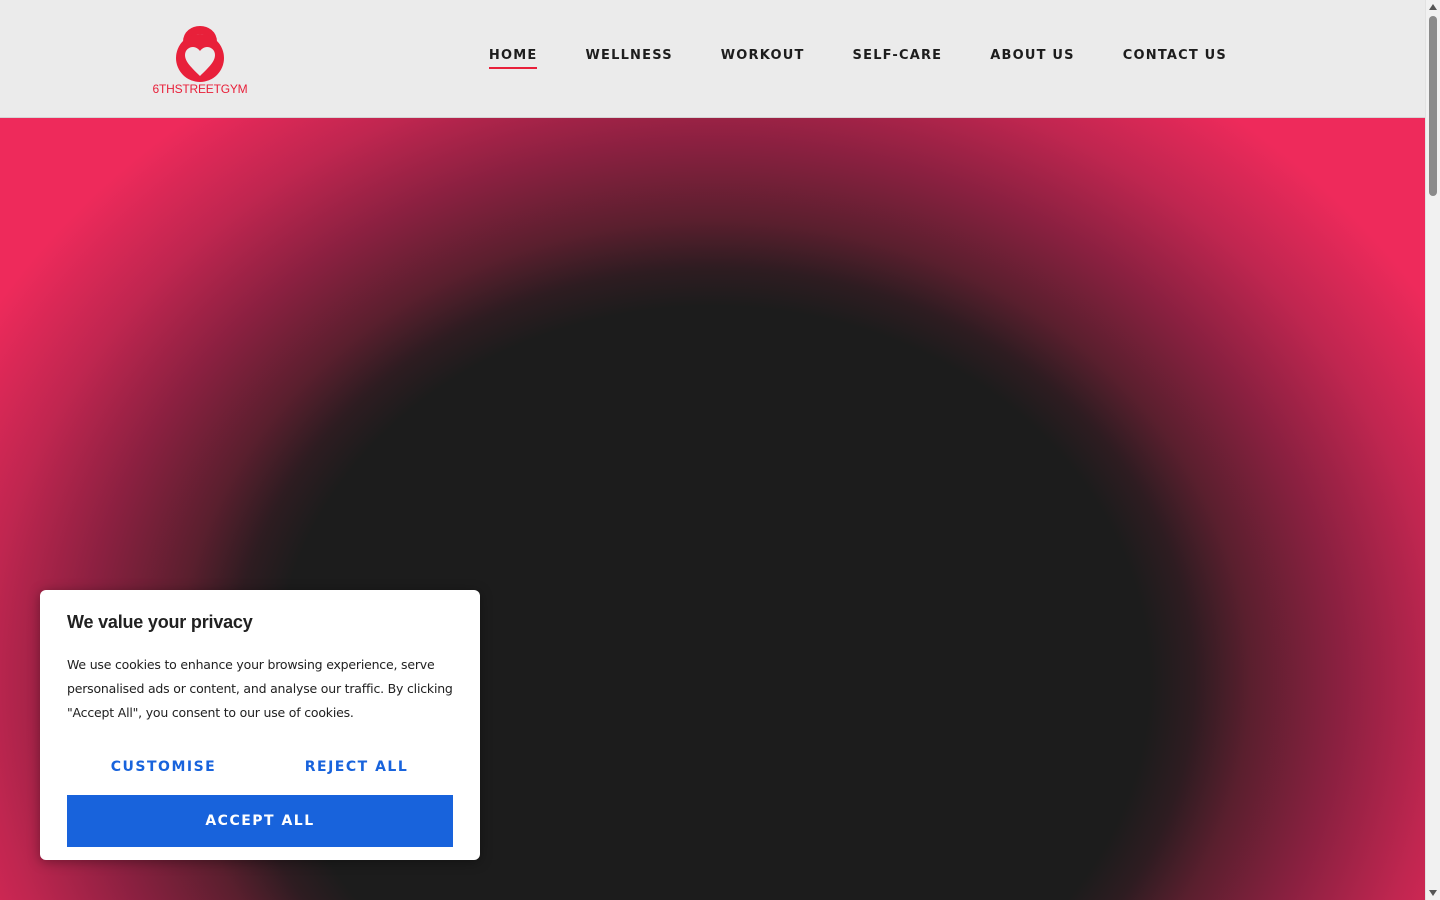 This screenshot has height=900, width=1440. What do you see at coordinates (1433, 7) in the screenshot?
I see `scroll-up-arrow-icon` at bounding box center [1433, 7].